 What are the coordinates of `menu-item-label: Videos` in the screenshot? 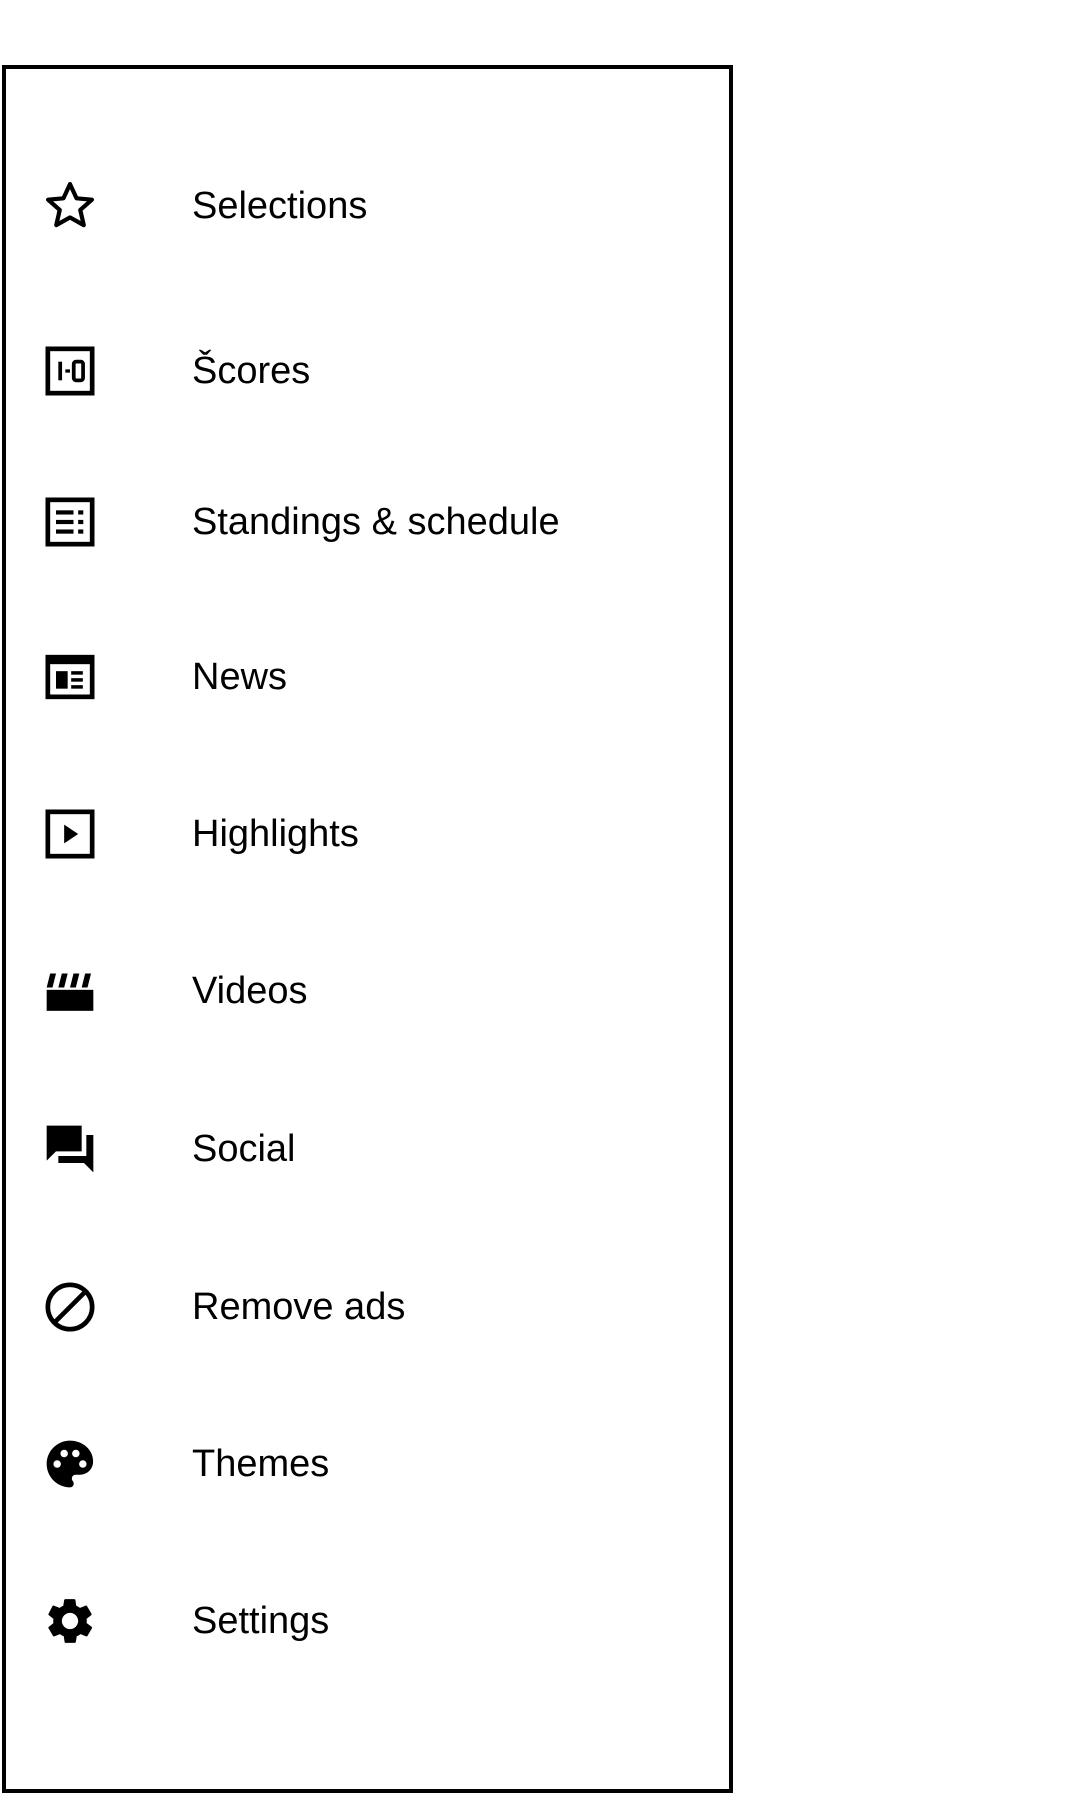 It's located at (250, 991).